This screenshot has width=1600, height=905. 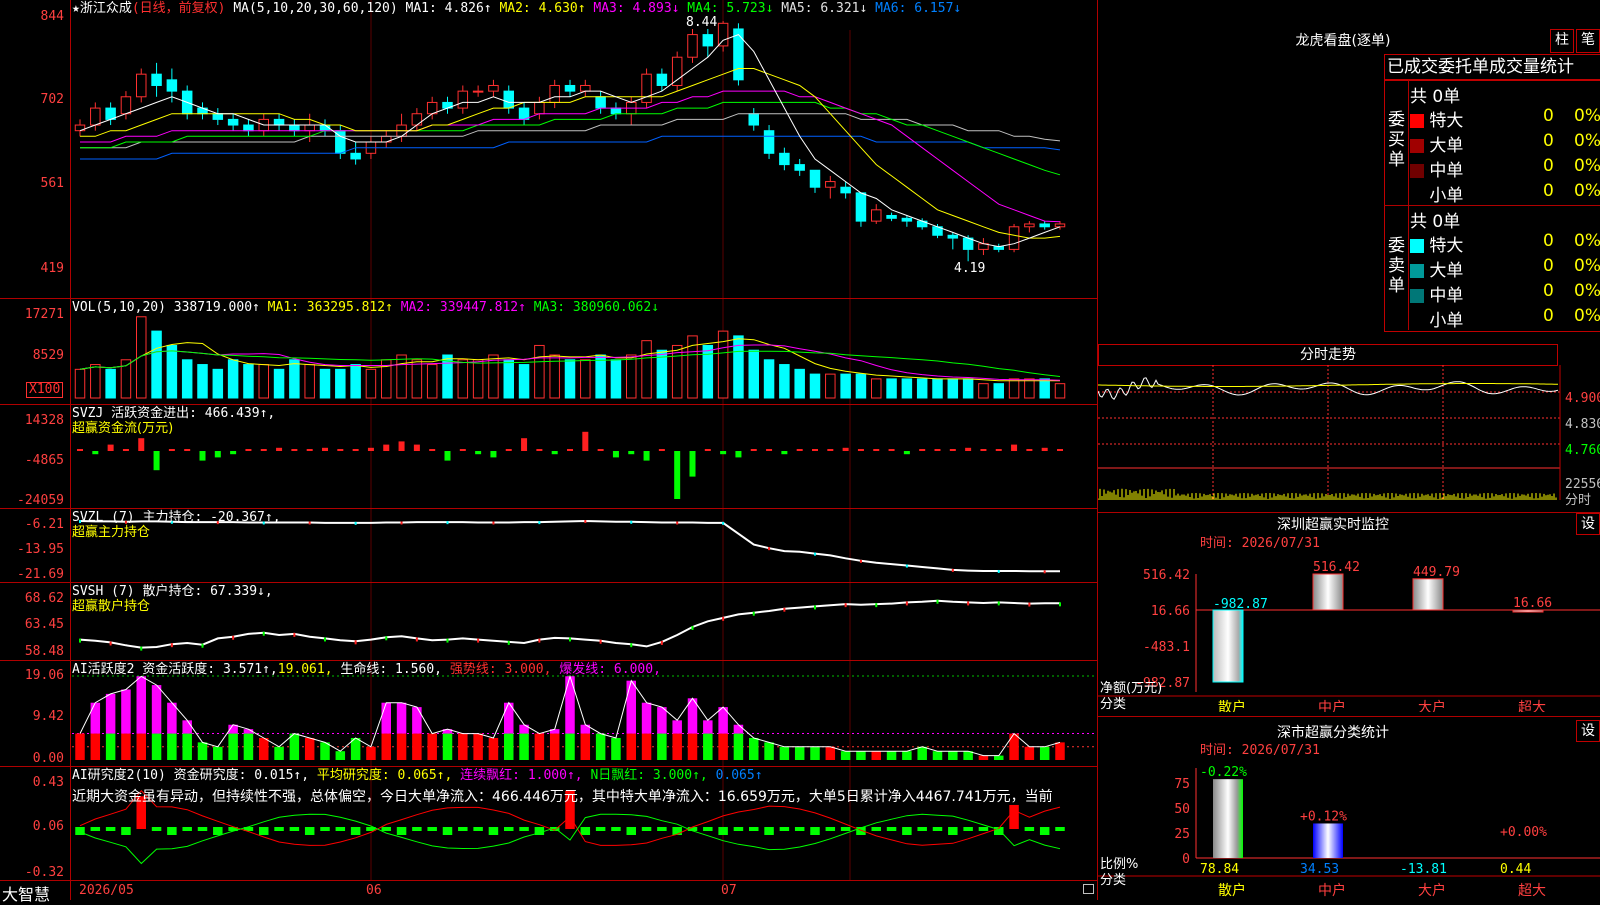 What do you see at coordinates (1562, 41) in the screenshot?
I see `bar-mode-button: 柱` at bounding box center [1562, 41].